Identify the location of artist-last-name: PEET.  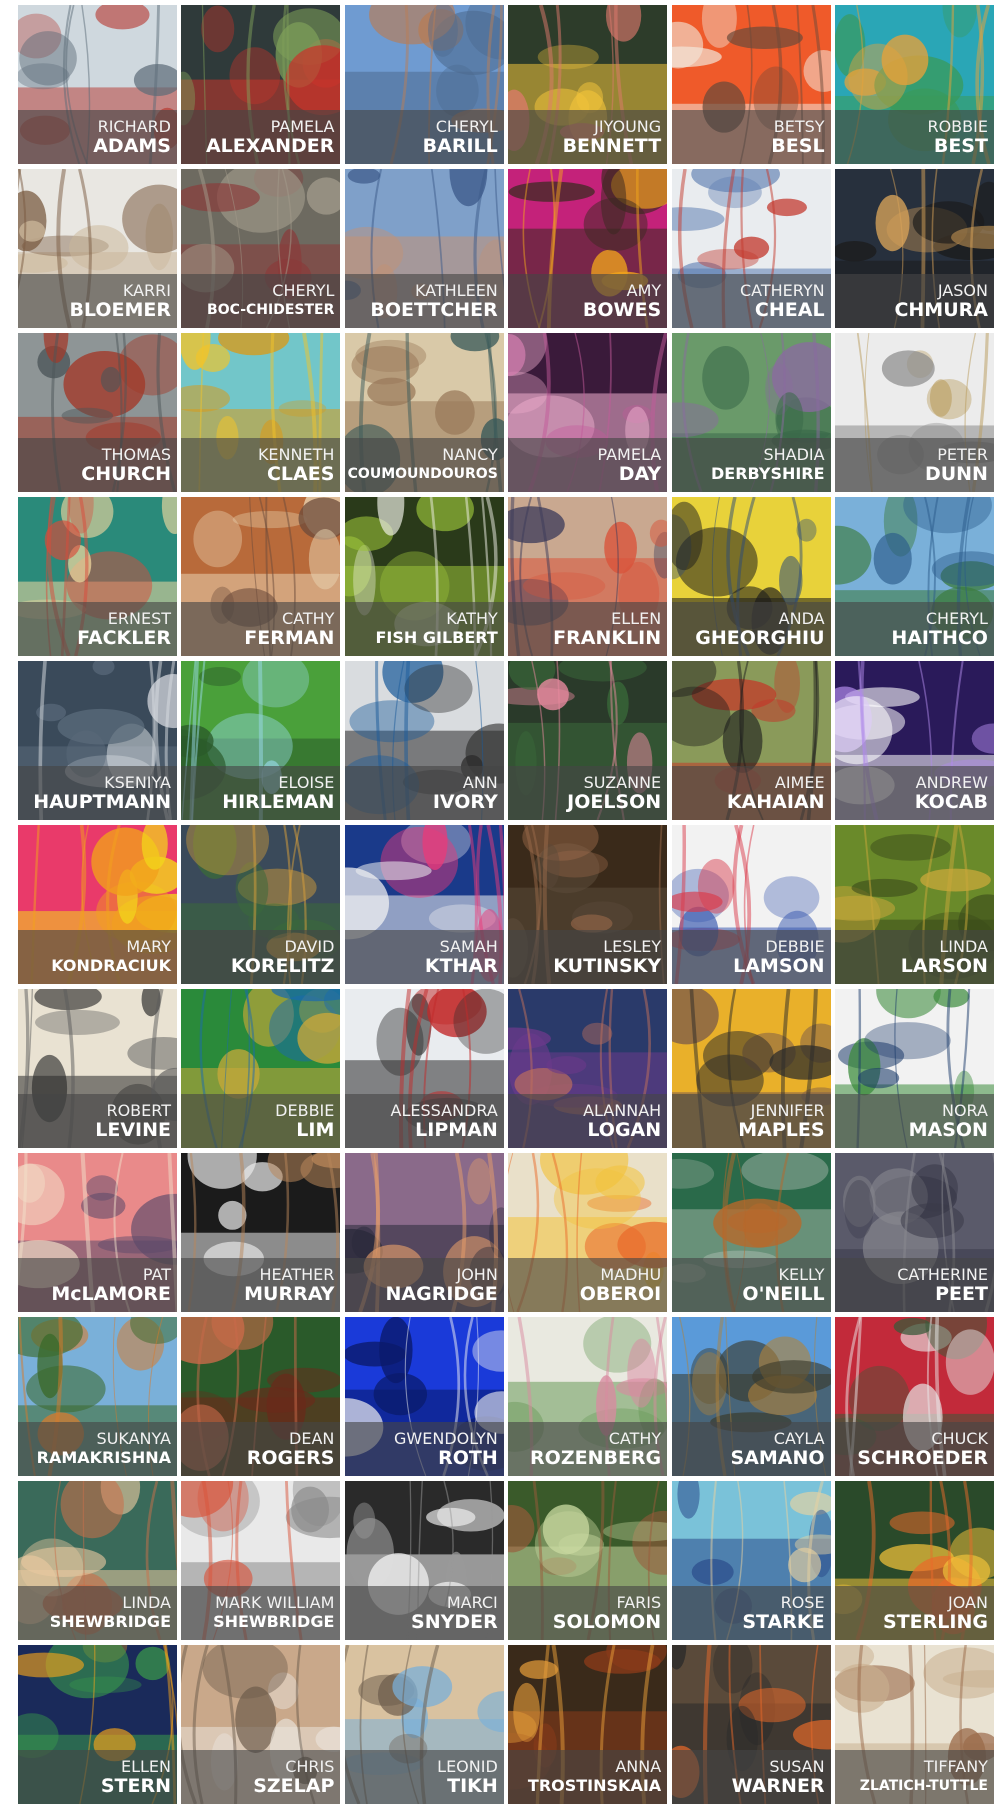
(961, 1294).